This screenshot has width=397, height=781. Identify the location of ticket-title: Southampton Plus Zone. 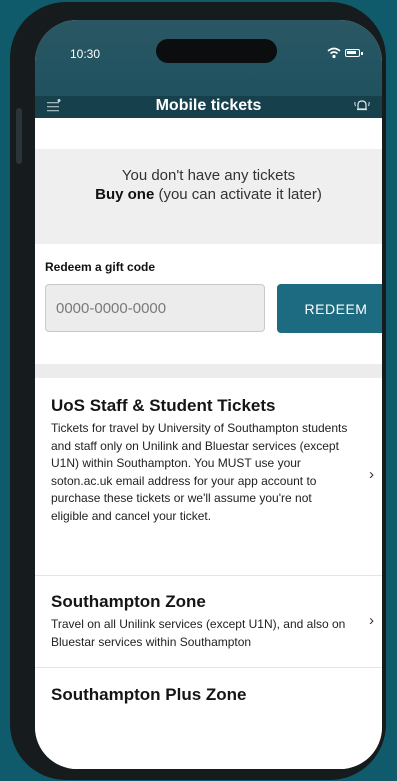
(149, 694).